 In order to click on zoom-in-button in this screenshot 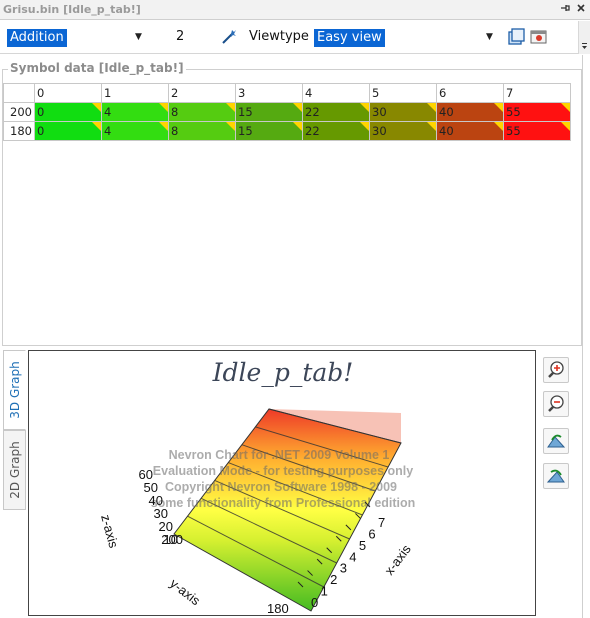, I will do `click(556, 370)`.